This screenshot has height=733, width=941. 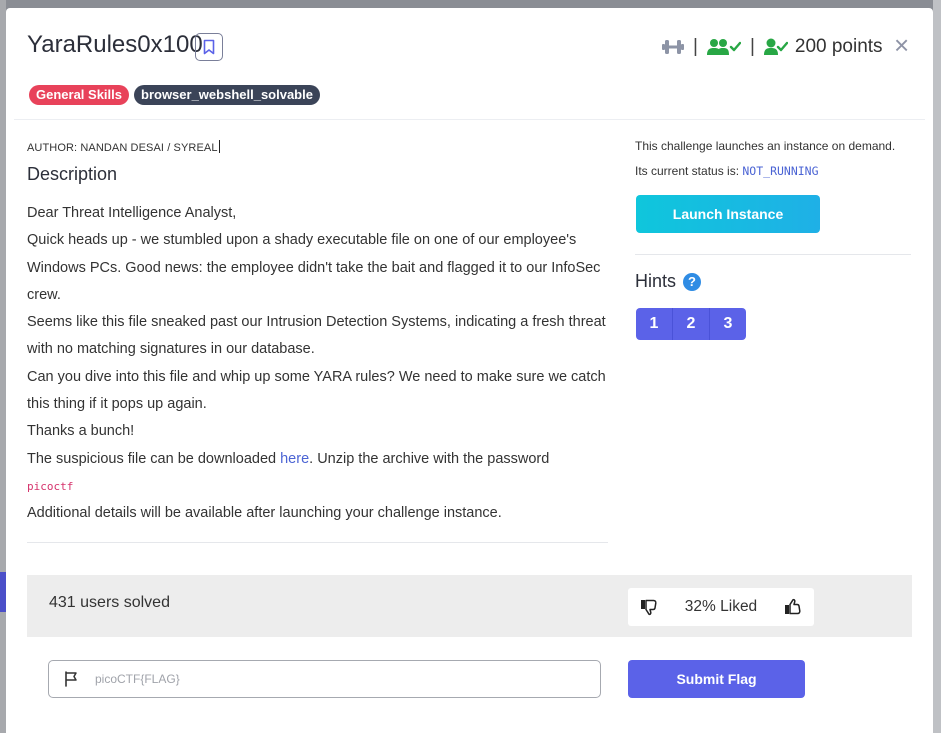 I want to click on launch-instance-button: Launch Instance, so click(x=728, y=214).